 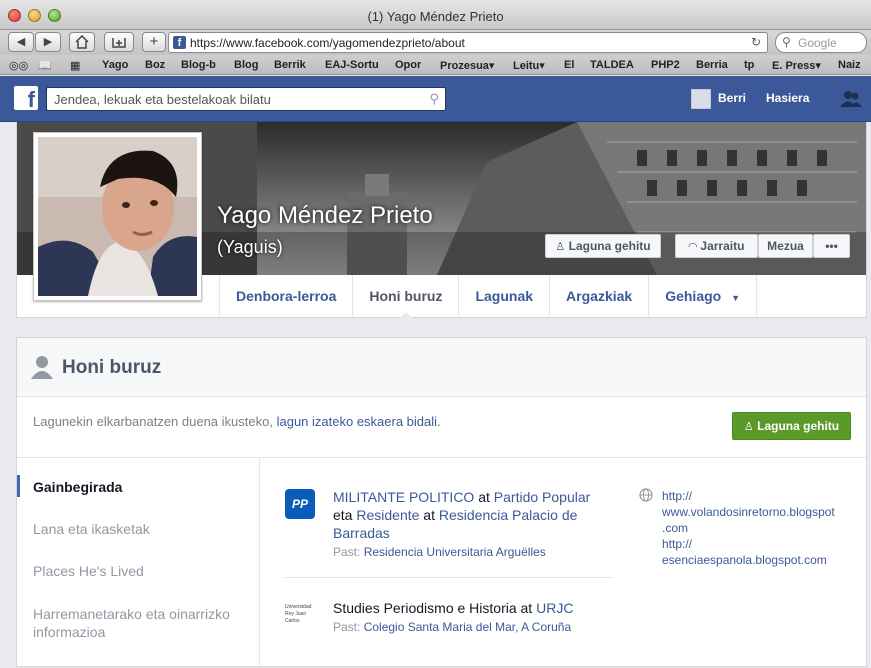 What do you see at coordinates (455, 552) in the screenshot?
I see `past-work-link: Residencia Universitaria Arguëlles` at bounding box center [455, 552].